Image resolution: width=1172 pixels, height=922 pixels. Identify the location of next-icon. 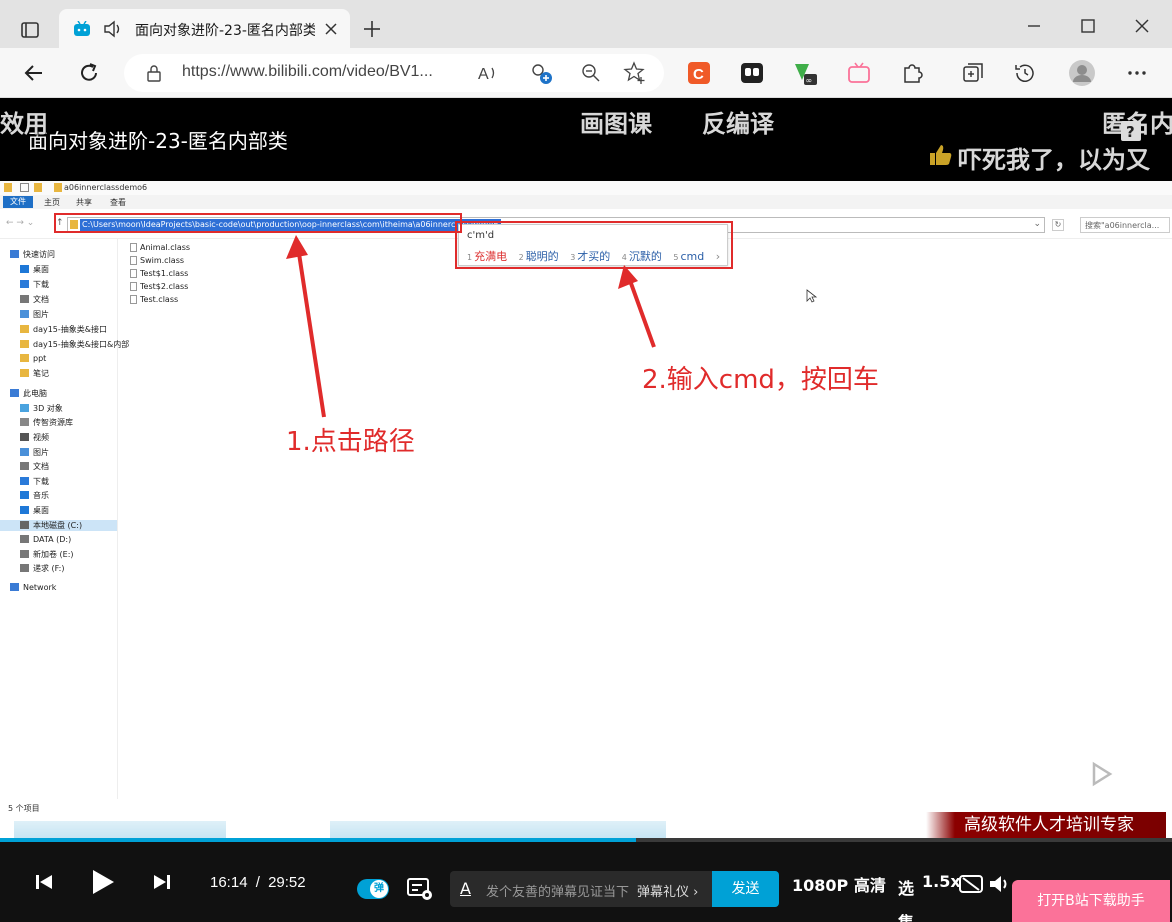
(162, 882).